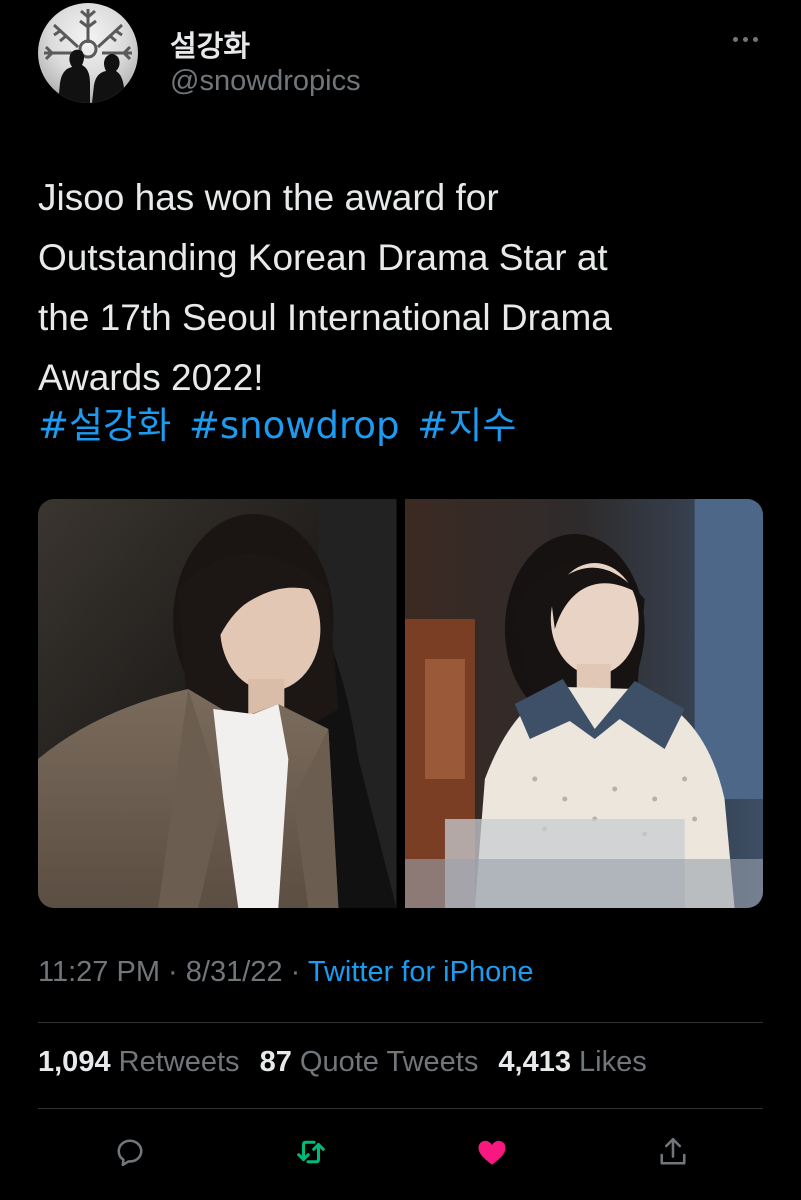 This screenshot has height=1200, width=801. I want to click on retweets-stat: 1,094 Retweets, so click(143, 1062).